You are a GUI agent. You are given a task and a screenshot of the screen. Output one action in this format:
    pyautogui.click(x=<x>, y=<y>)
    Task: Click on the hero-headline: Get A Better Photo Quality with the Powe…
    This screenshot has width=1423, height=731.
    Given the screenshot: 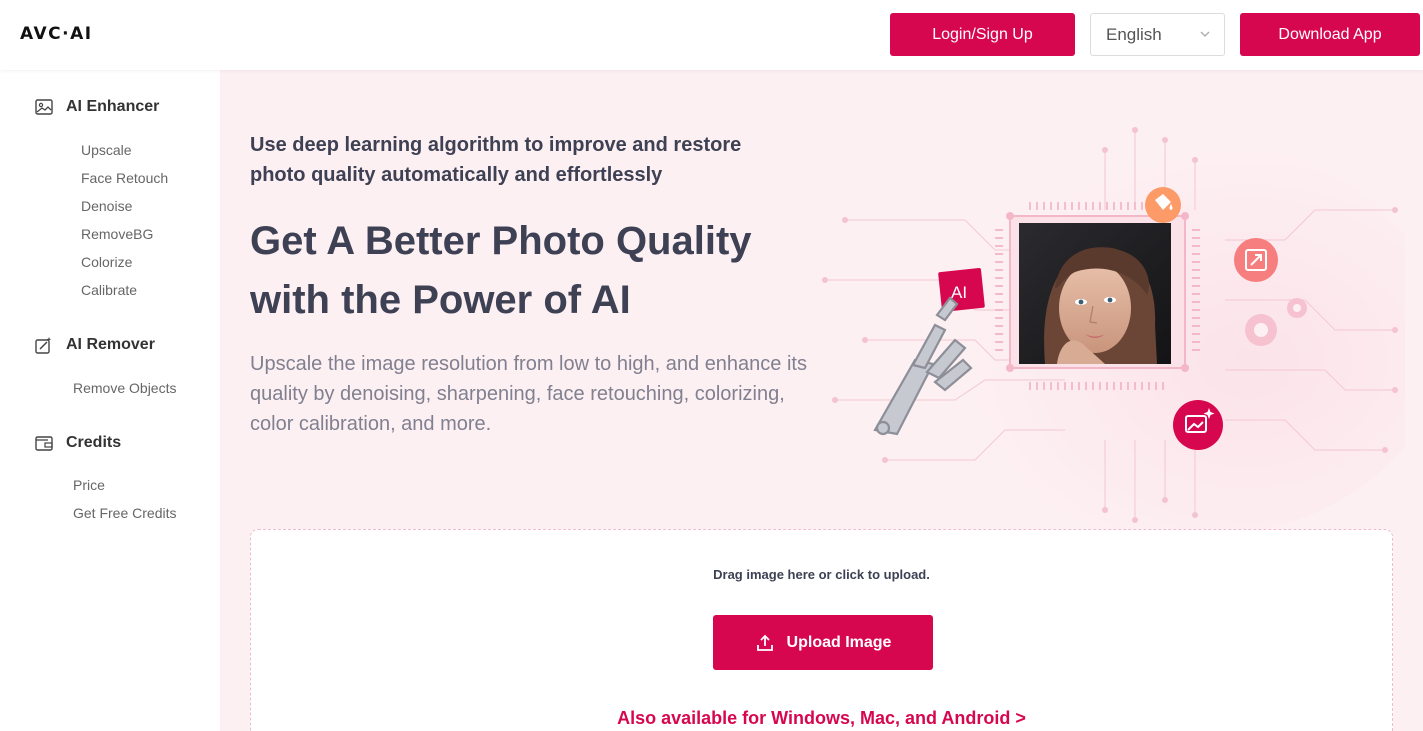 What is the action you would take?
    pyautogui.click(x=501, y=270)
    